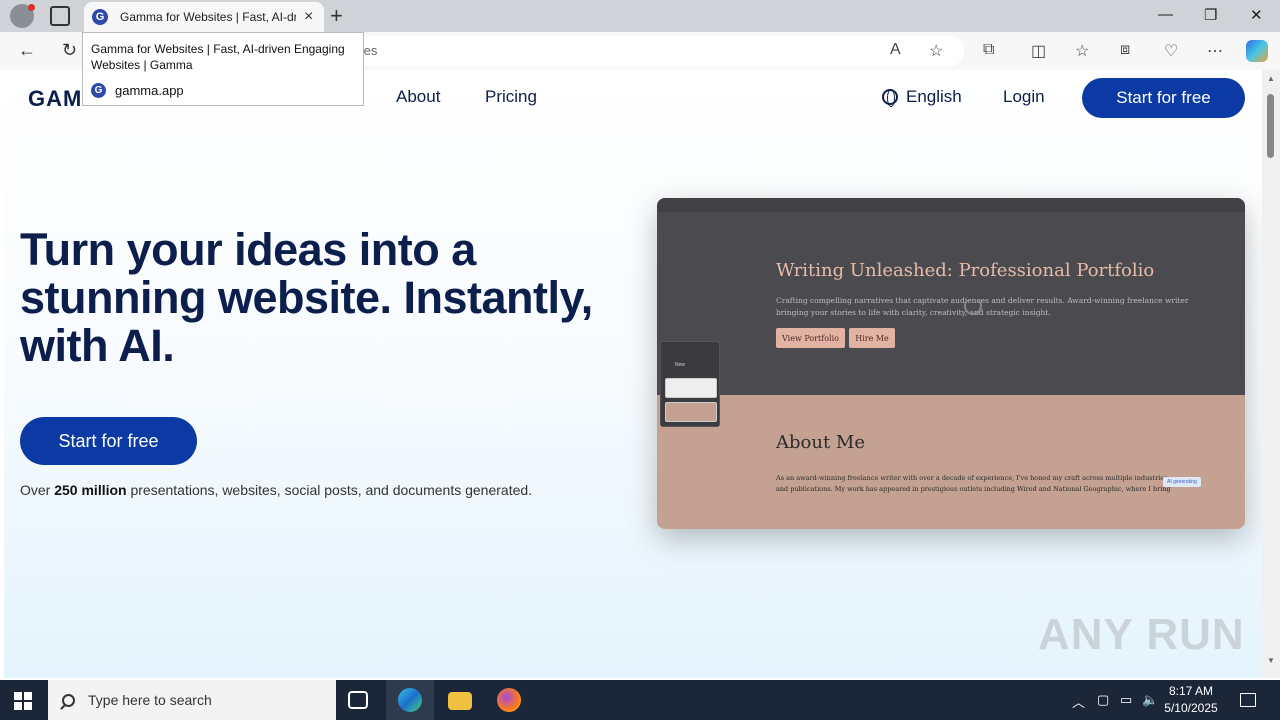  What do you see at coordinates (1191, 700) in the screenshot?
I see `taskbar-clock: 8:17 AM 5/10/2025` at bounding box center [1191, 700].